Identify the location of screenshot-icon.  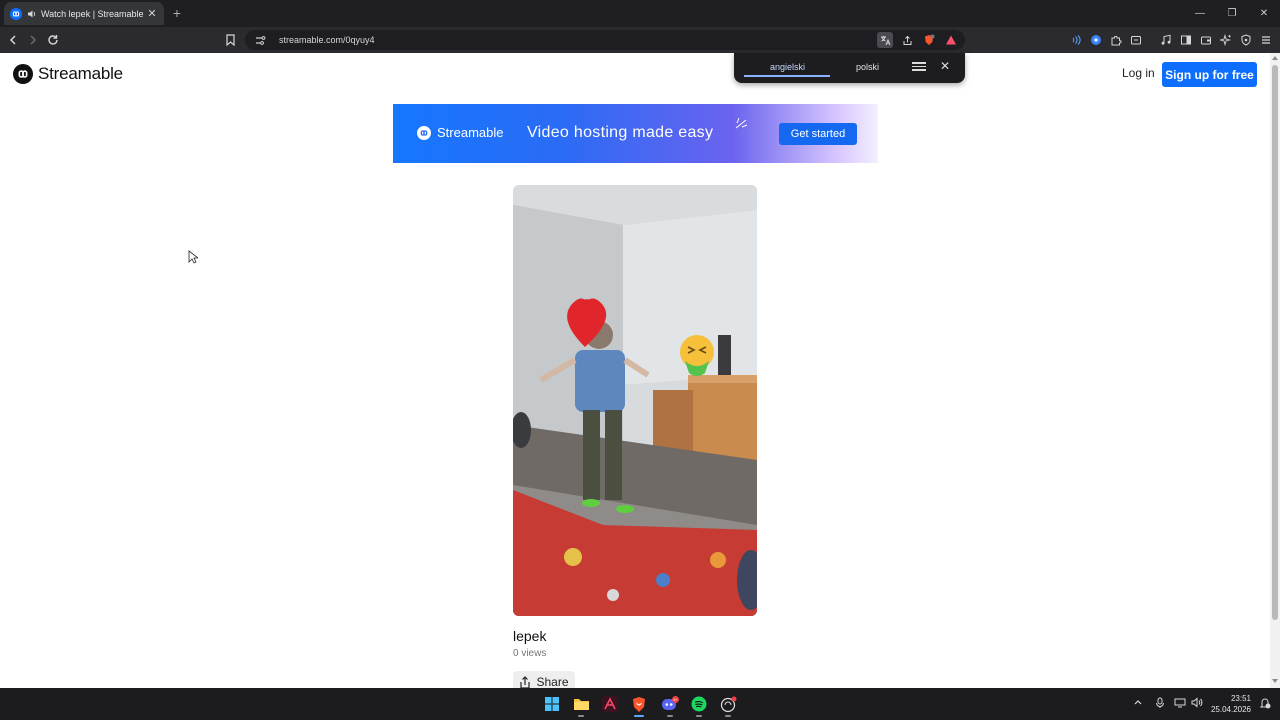
(1136, 40).